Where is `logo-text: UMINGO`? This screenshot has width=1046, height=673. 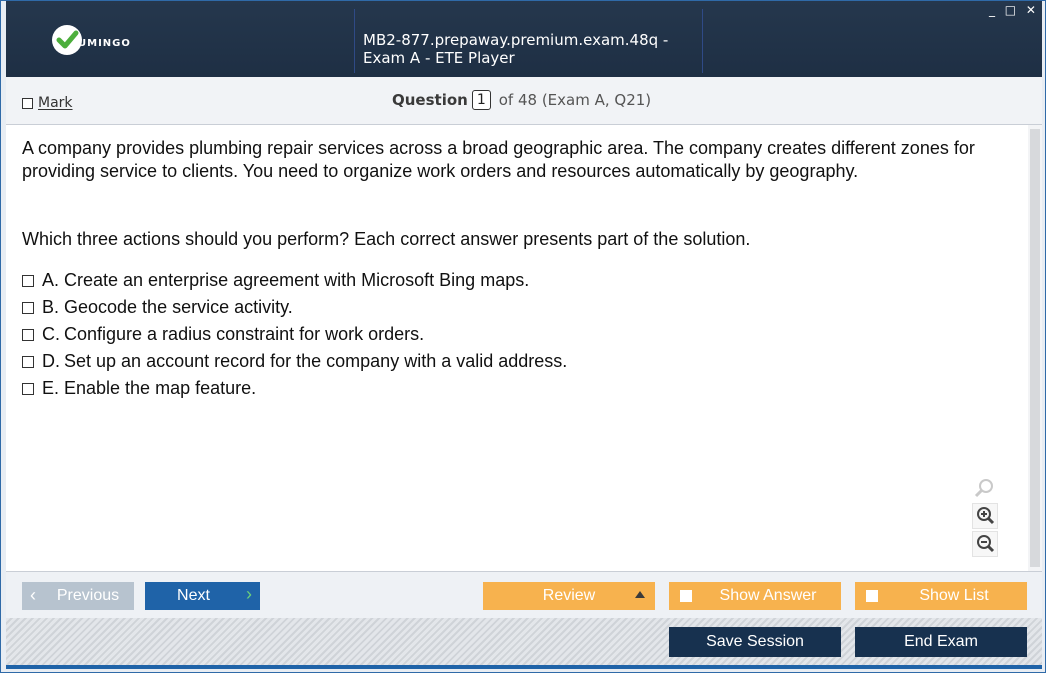 logo-text: UMINGO is located at coordinates (104, 43).